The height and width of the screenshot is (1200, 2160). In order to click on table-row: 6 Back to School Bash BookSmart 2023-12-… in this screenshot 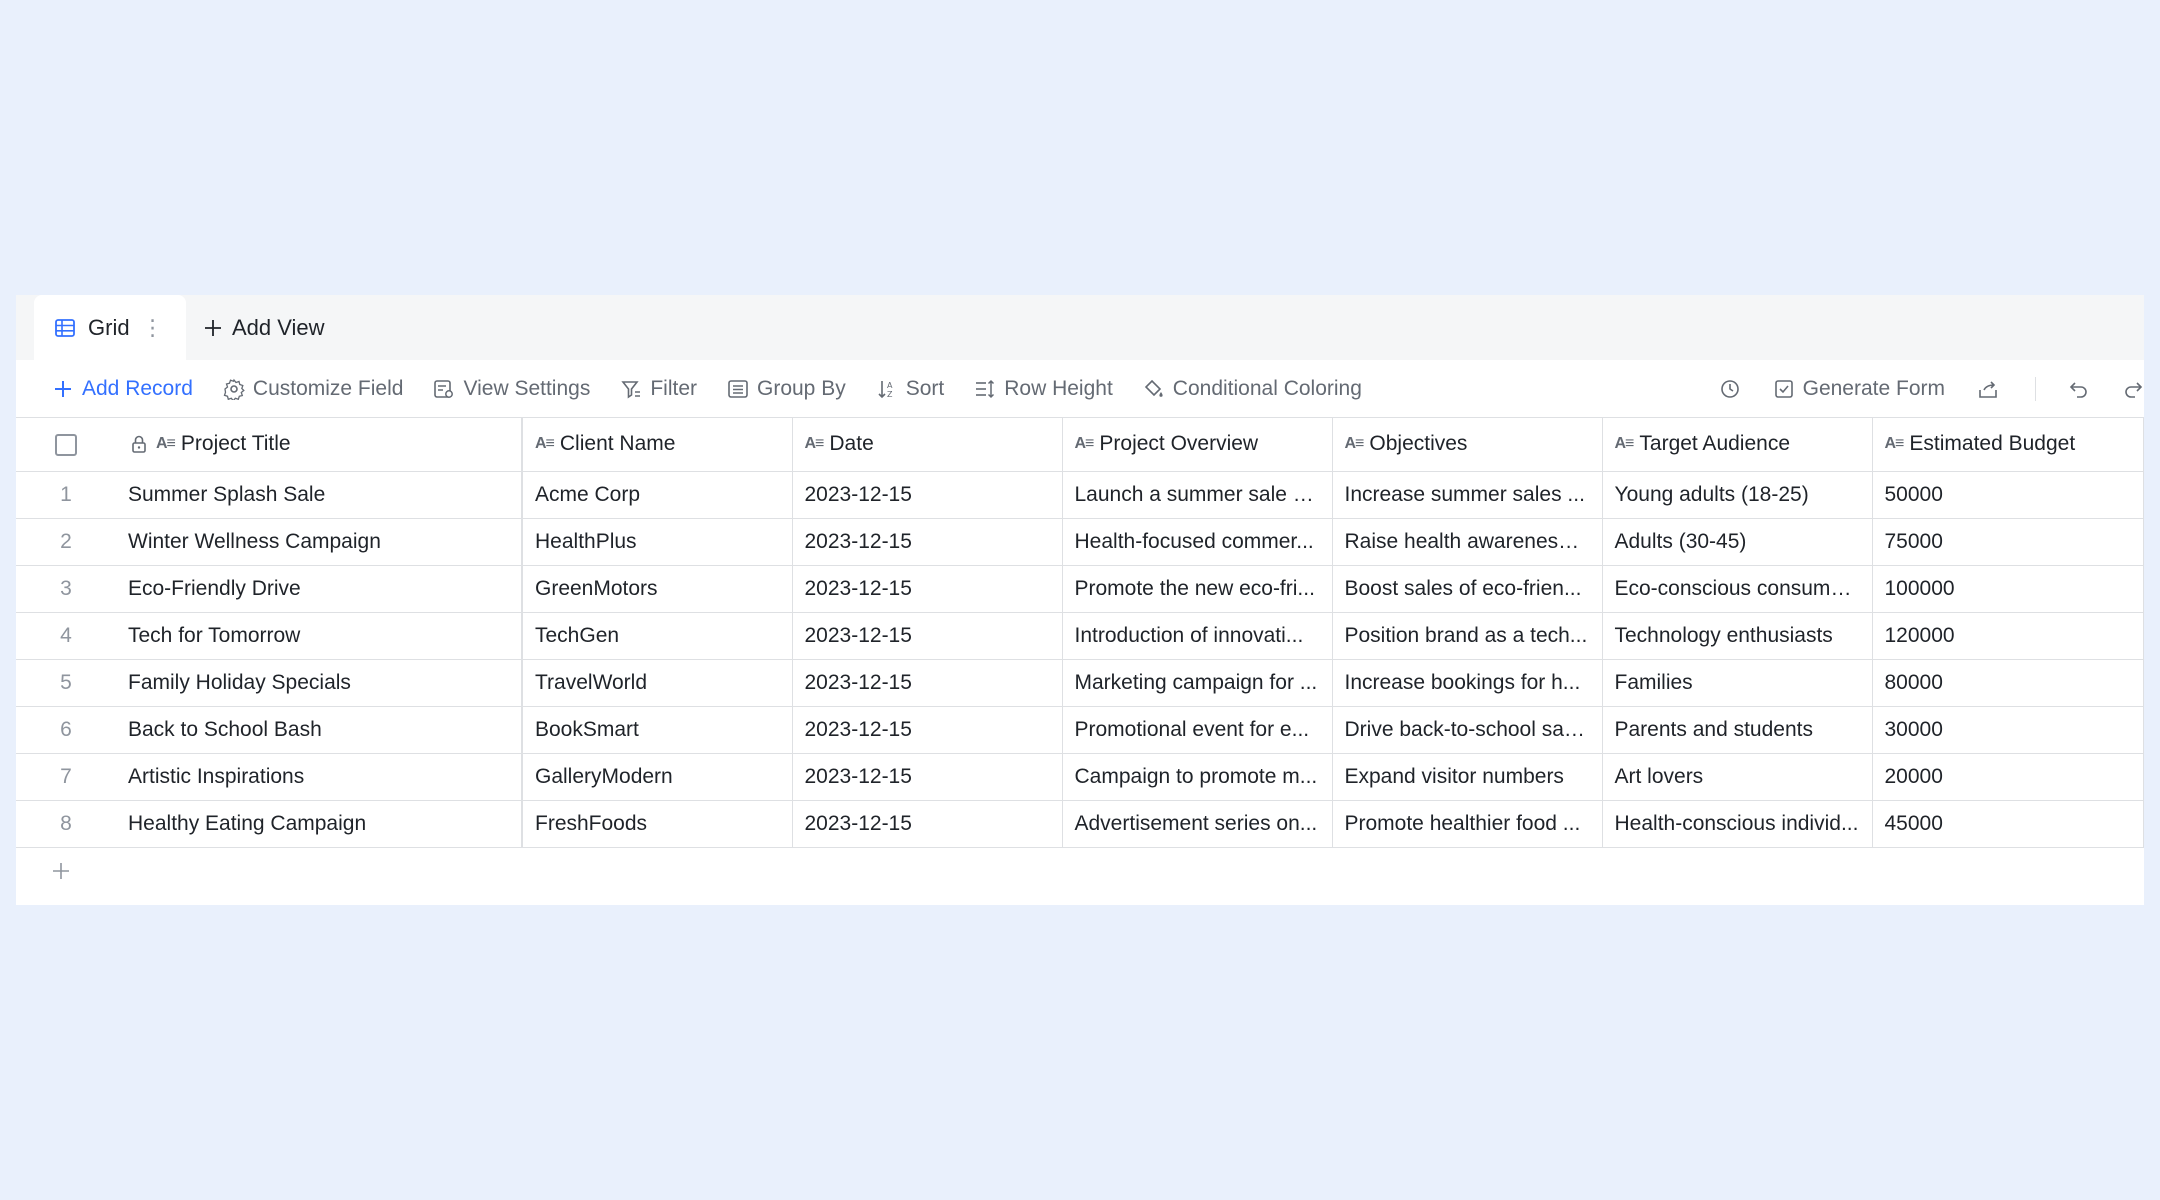, I will do `click(1080, 730)`.